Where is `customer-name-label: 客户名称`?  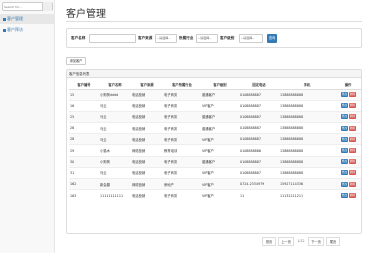 customer-name-label: 客户名称 is located at coordinates (78, 38).